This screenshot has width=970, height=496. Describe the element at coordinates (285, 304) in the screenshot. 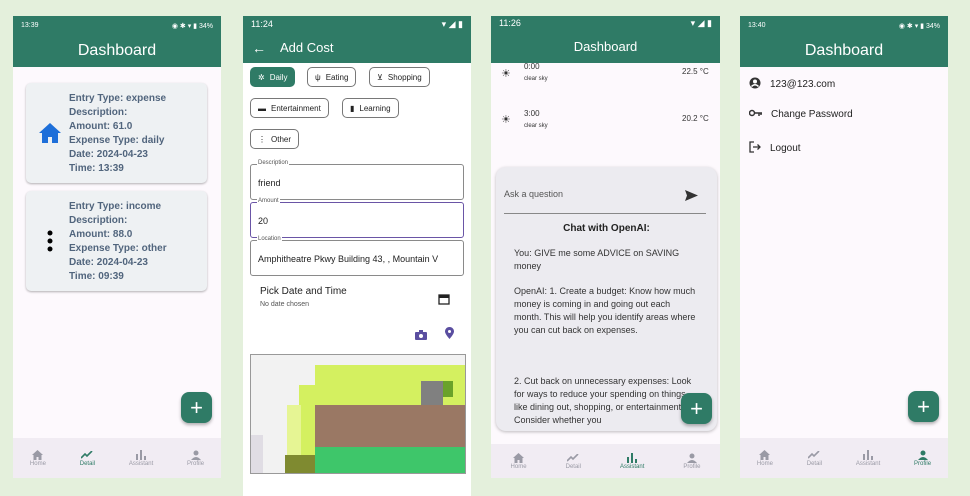

I see `date-subtitle: No date chosen` at that location.